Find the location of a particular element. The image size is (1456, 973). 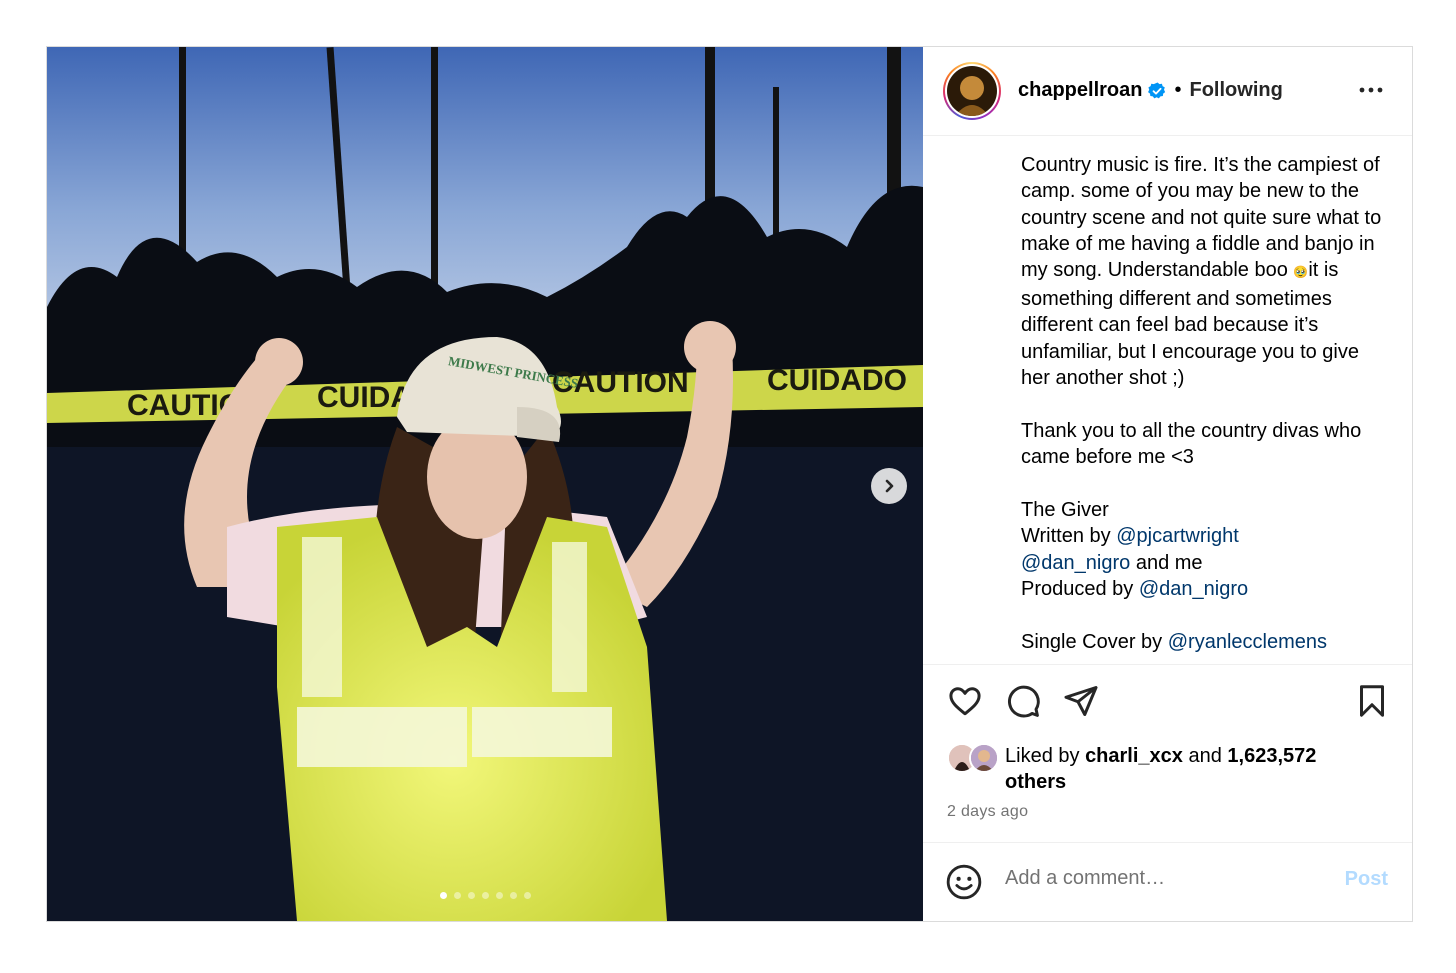

post-header: chappellroan • Following is located at coordinates (1167, 91).